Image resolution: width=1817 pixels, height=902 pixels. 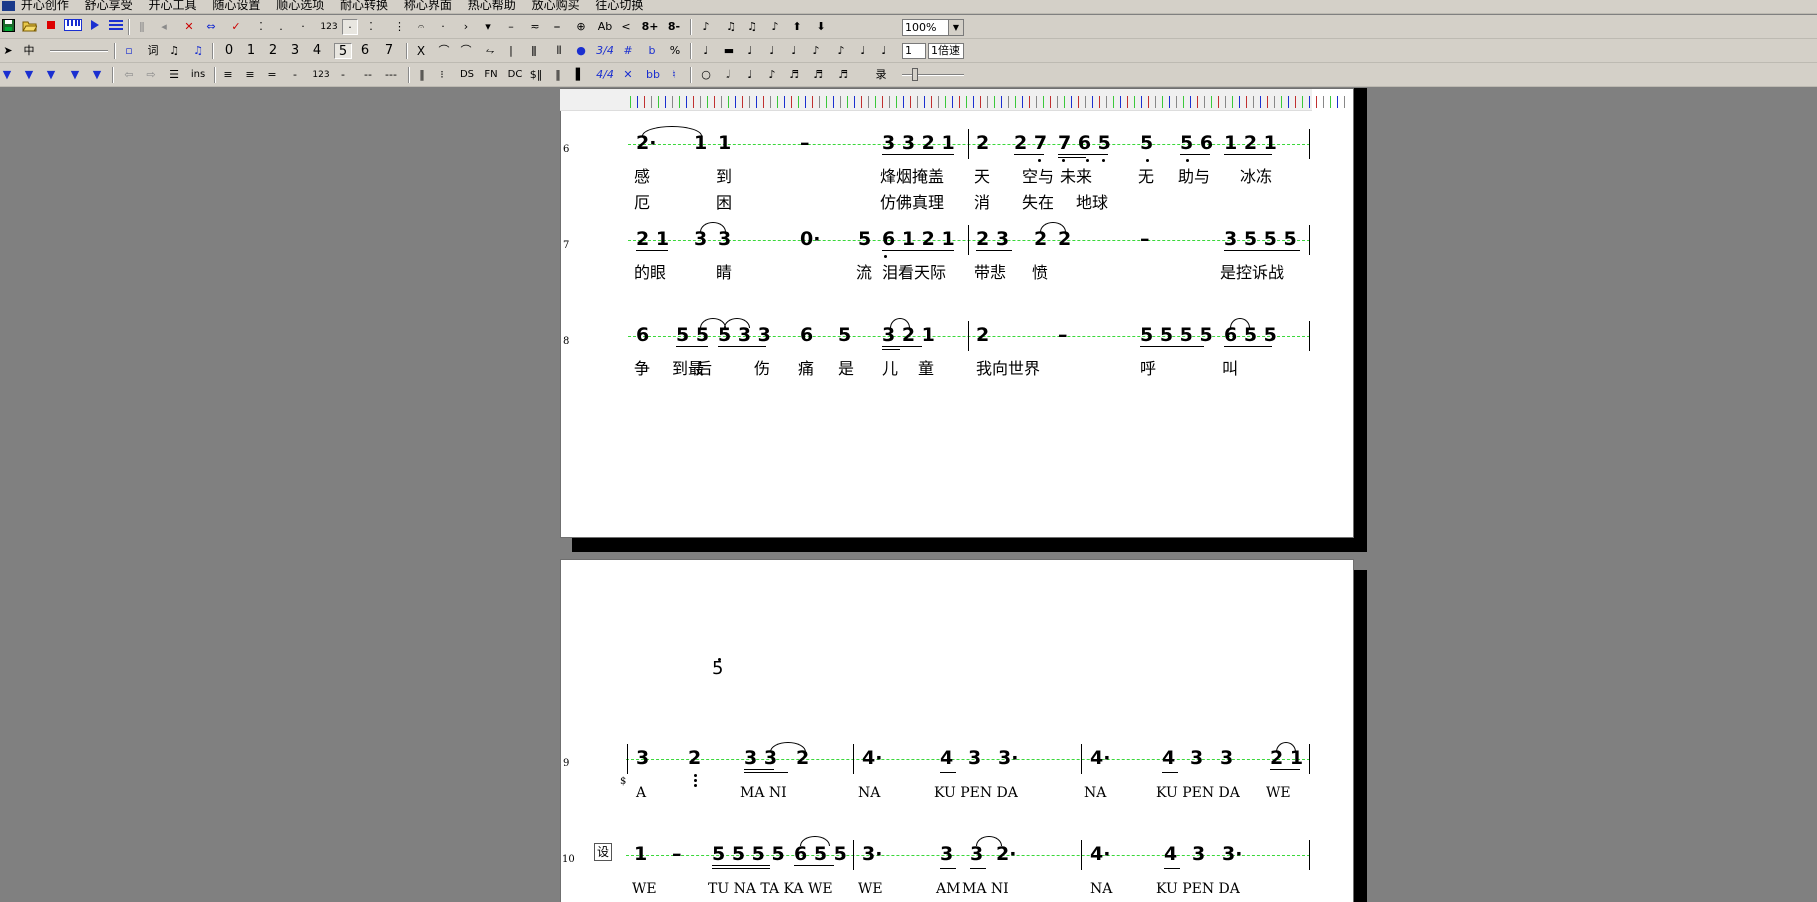 What do you see at coordinates (626, 27) in the screenshot?
I see `crescendo-icon: <` at bounding box center [626, 27].